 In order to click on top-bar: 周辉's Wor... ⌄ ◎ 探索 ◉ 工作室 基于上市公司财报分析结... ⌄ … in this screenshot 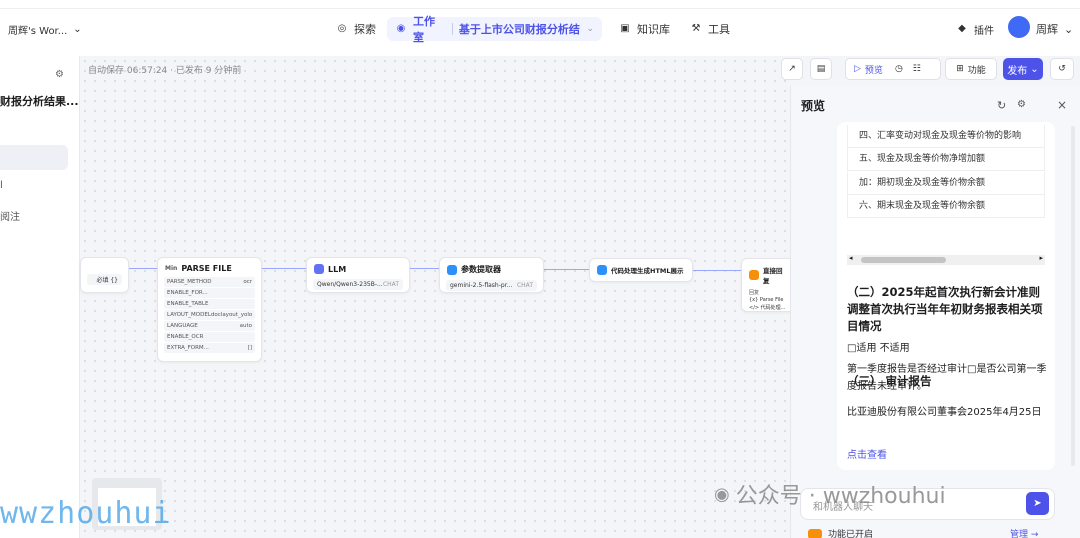, I will do `click(540, 28)`.